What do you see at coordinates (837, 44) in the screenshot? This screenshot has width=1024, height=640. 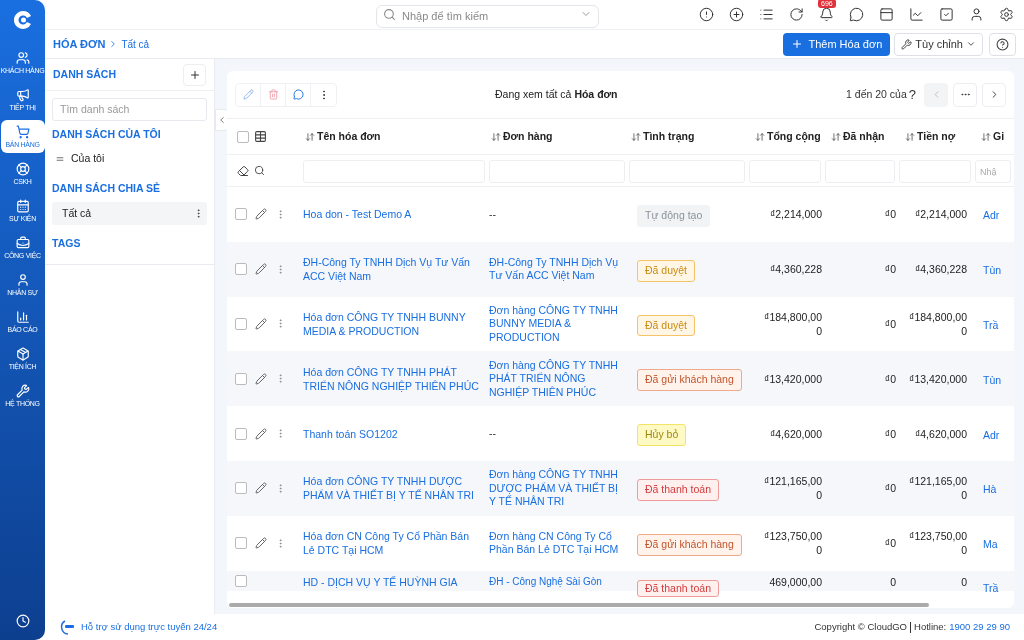 I see `add-invoice-button: Thêm Hóa đơn` at bounding box center [837, 44].